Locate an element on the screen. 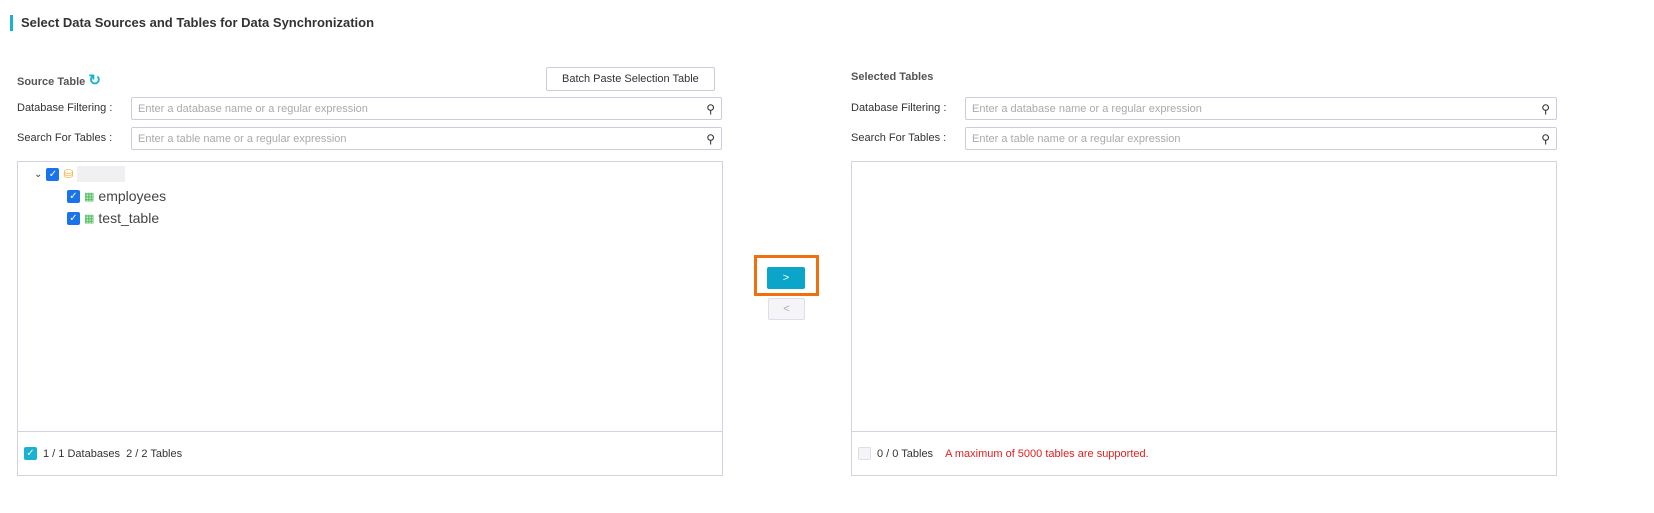 The image size is (1654, 513). batch-paste-button: Batch Paste Selection Table is located at coordinates (630, 79).